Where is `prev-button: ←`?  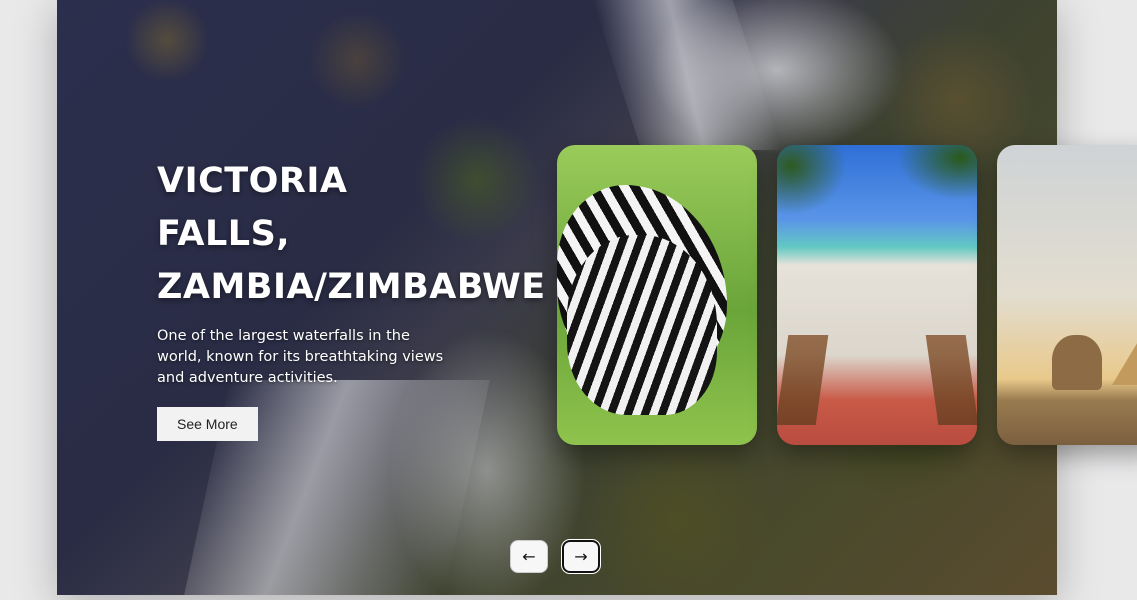
prev-button: ← is located at coordinates (529, 556).